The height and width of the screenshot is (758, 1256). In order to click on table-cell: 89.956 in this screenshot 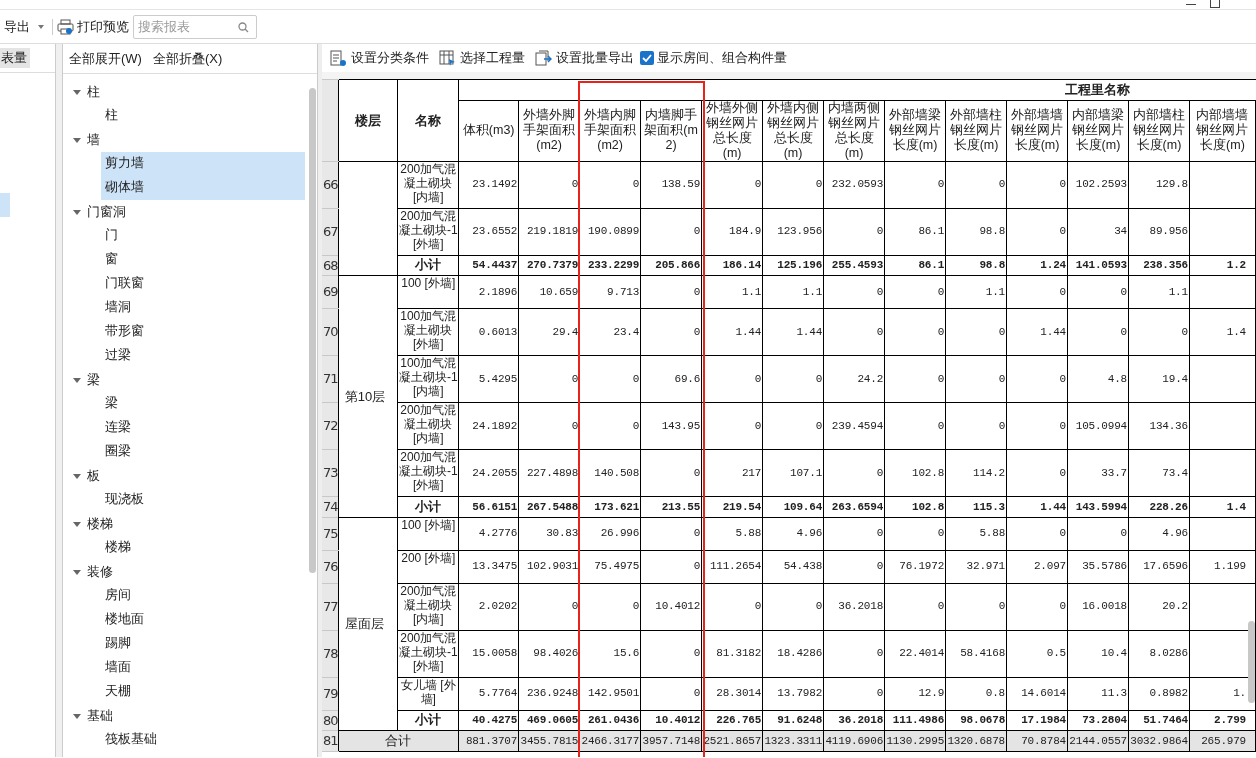, I will do `click(1159, 231)`.